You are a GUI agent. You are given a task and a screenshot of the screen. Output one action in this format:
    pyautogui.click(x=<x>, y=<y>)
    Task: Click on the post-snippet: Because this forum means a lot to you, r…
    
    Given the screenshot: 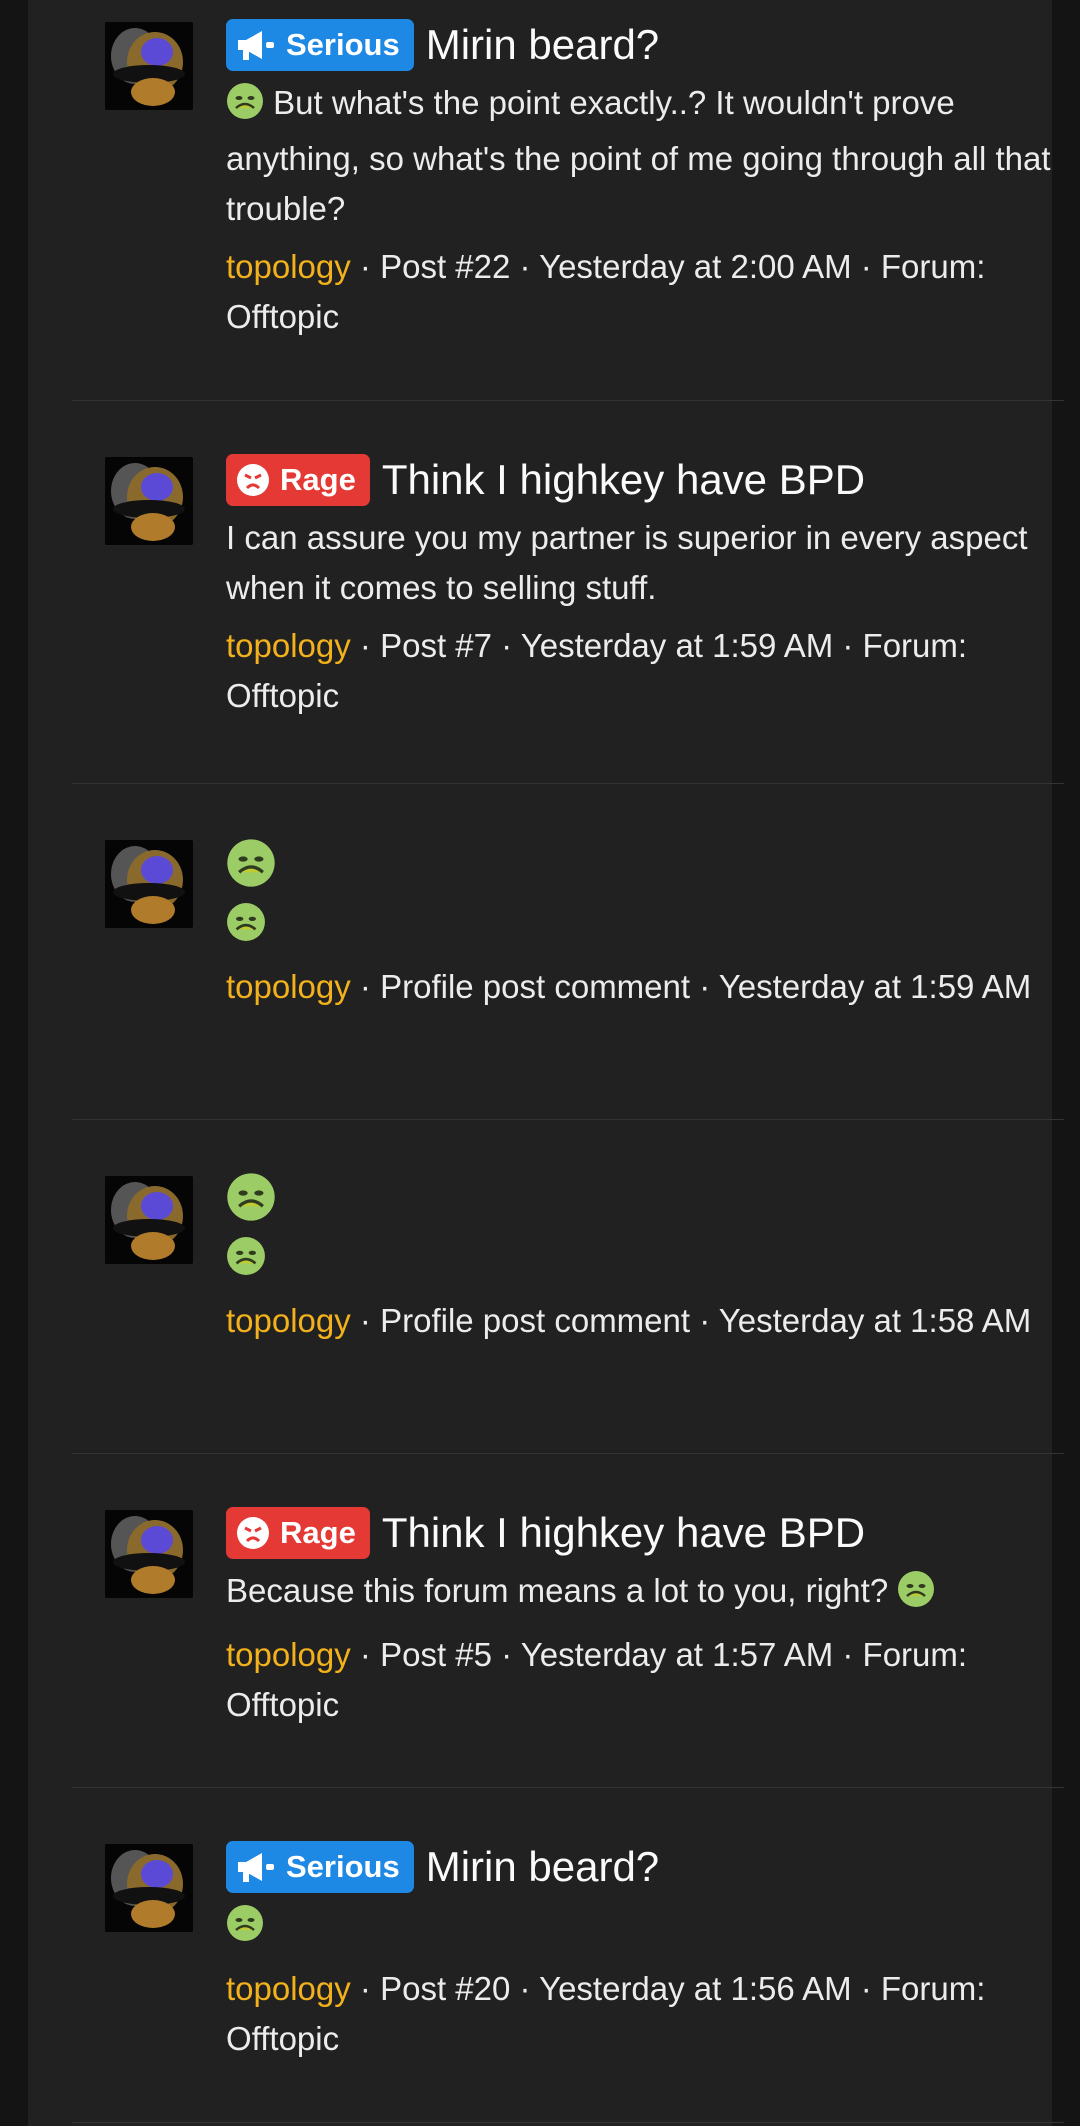 What is the action you would take?
    pyautogui.click(x=649, y=1594)
    